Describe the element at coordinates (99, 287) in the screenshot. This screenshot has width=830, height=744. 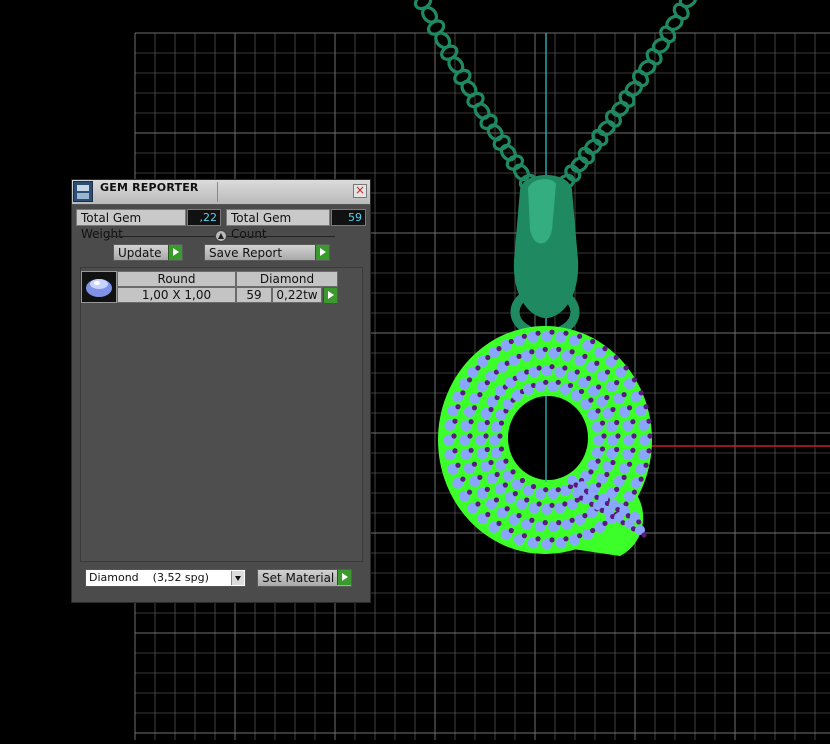
I see `round-diamond-icon` at that location.